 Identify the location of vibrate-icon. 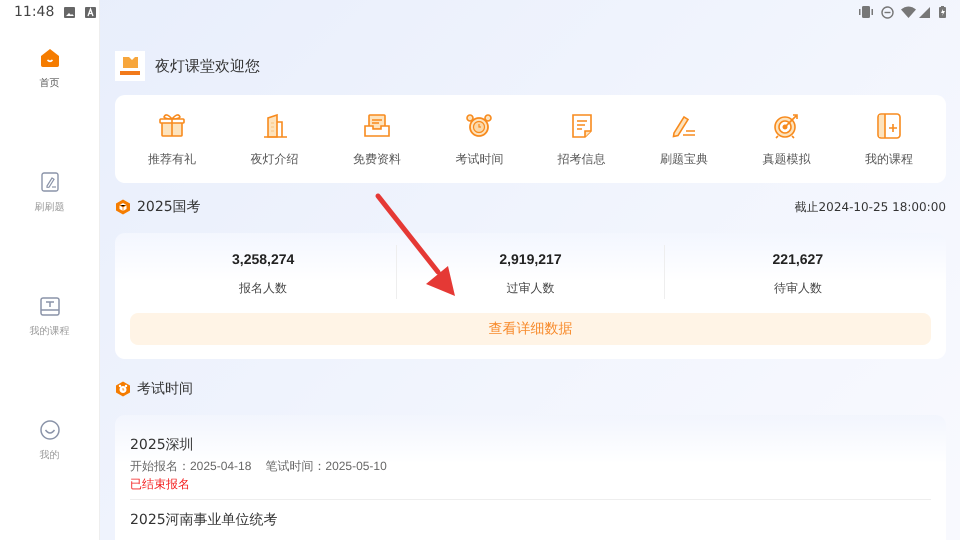
(866, 12).